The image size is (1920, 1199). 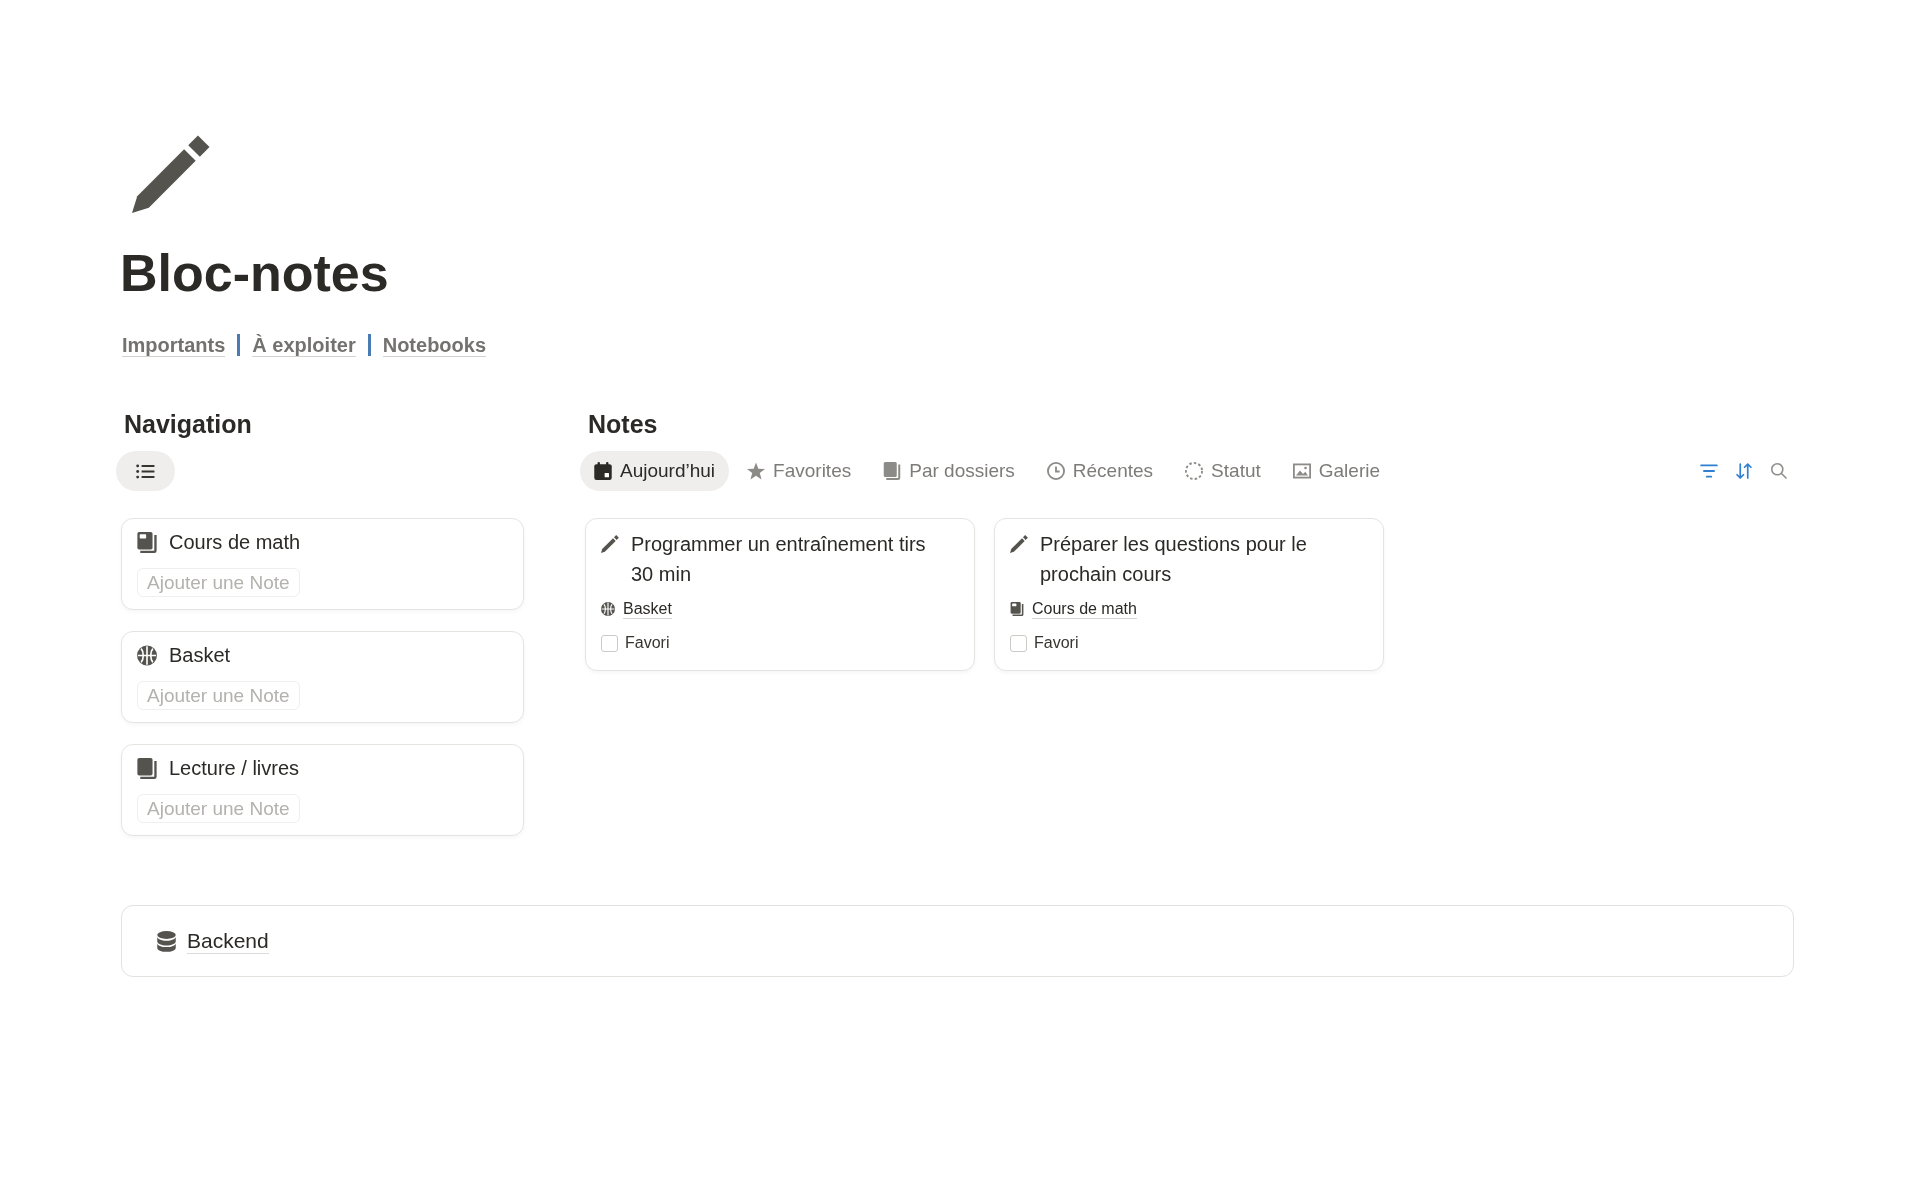 What do you see at coordinates (322, 564) in the screenshot?
I see `category-card: Cours de math Ajouter une Note` at bounding box center [322, 564].